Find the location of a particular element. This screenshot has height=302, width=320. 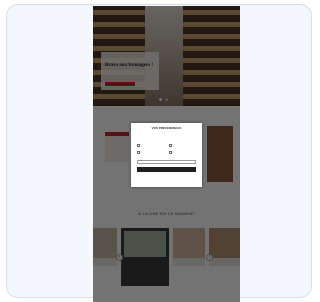

submit-button is located at coordinates (166, 169).